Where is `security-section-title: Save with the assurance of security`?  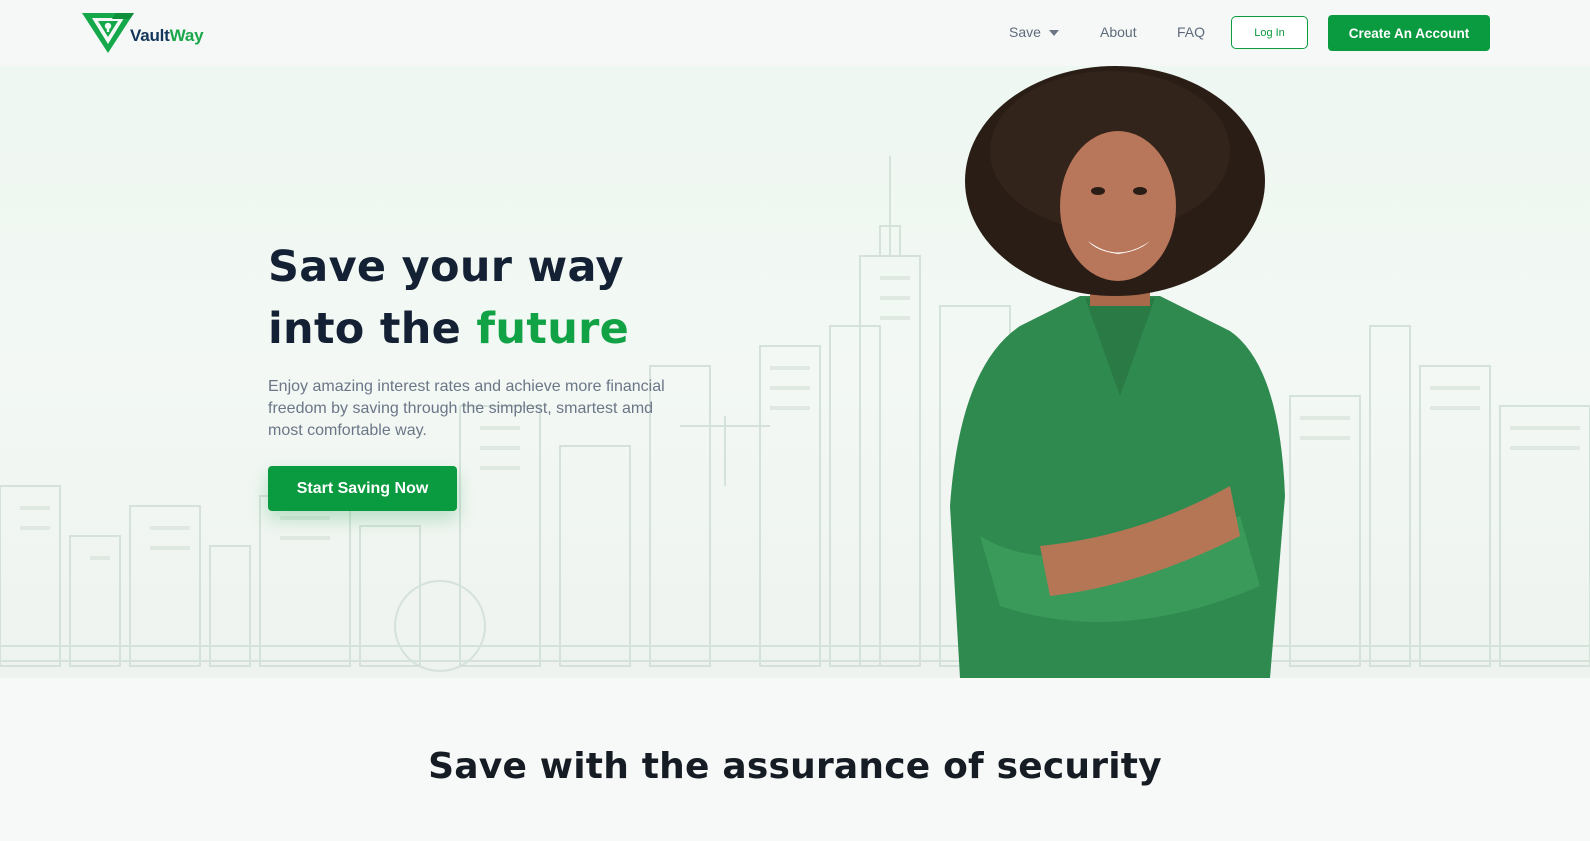
security-section-title: Save with the assurance of security is located at coordinates (795, 766).